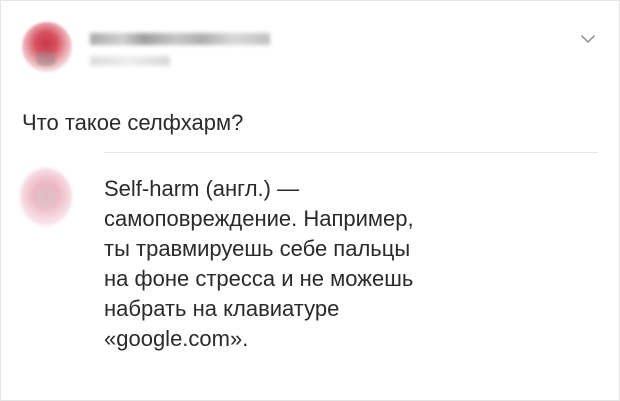 Image resolution: width=620 pixels, height=401 pixels. What do you see at coordinates (176, 338) in the screenshot?
I see `reply-line: «google.com».` at bounding box center [176, 338].